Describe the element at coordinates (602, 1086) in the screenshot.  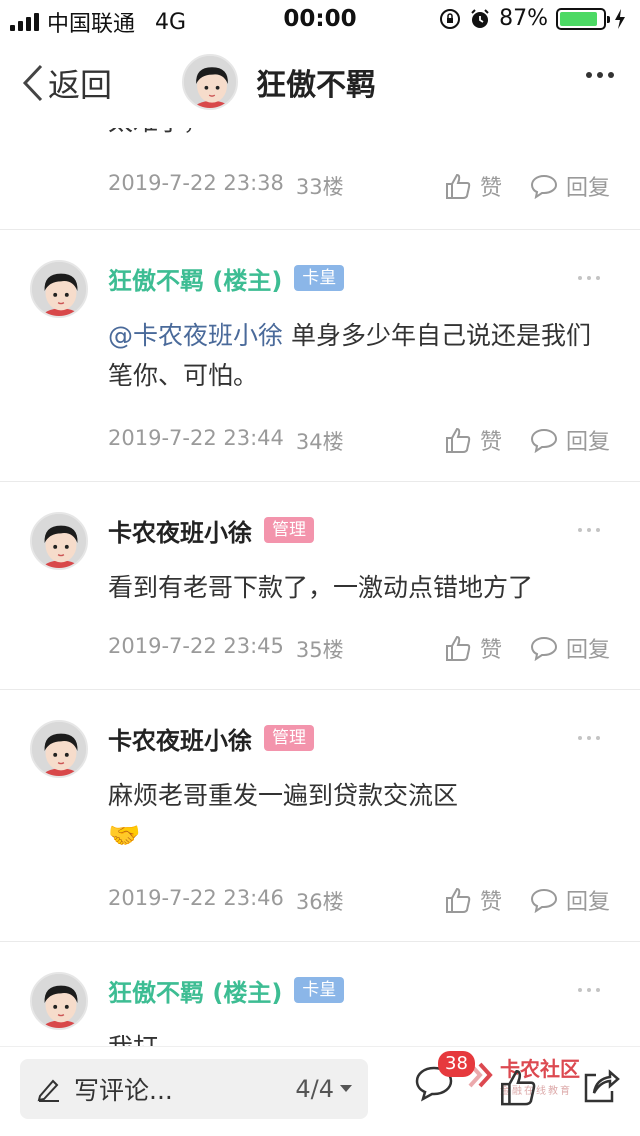
I see `share-icon` at that location.